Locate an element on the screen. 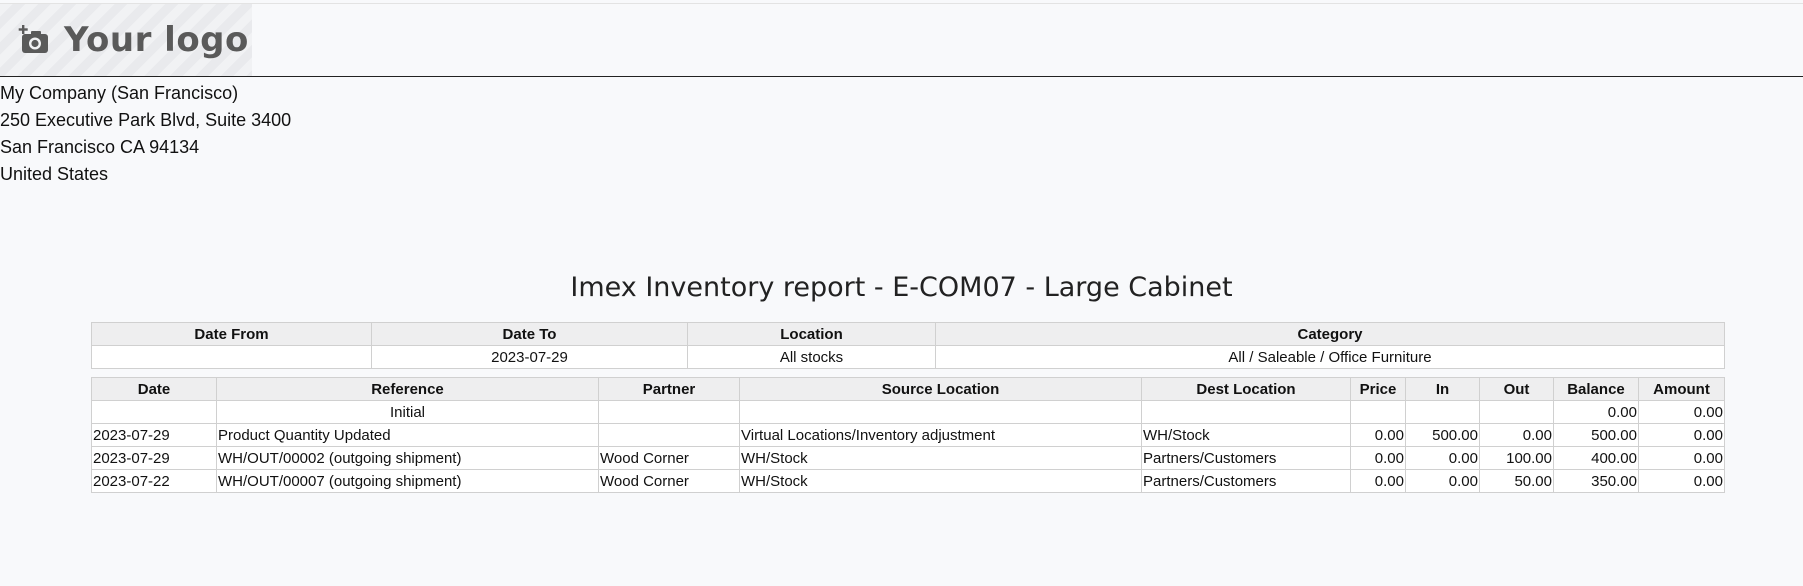 The width and height of the screenshot is (1803, 586). initial-out is located at coordinates (1516, 412).